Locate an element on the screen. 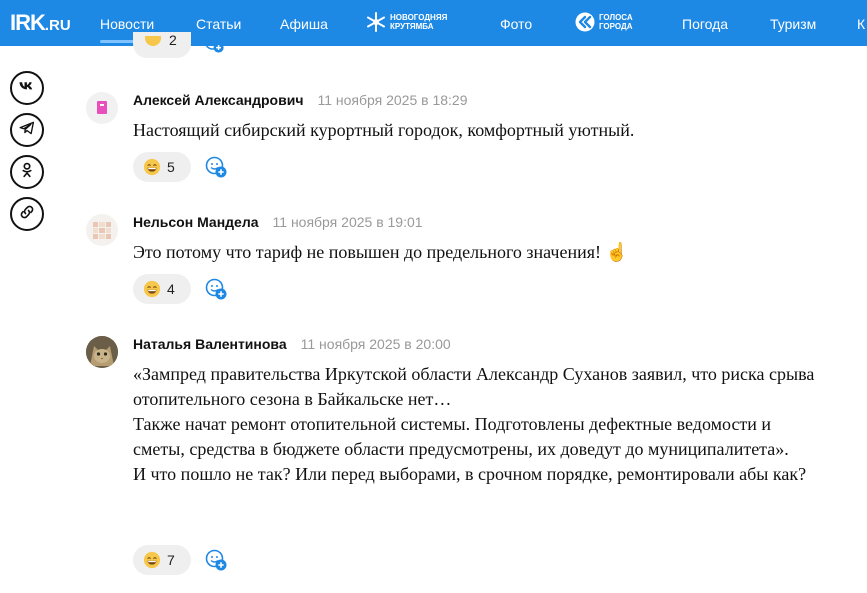 Image resolution: width=867 pixels, height=593 pixels. nav-item-photo: Фото is located at coordinates (516, 24).